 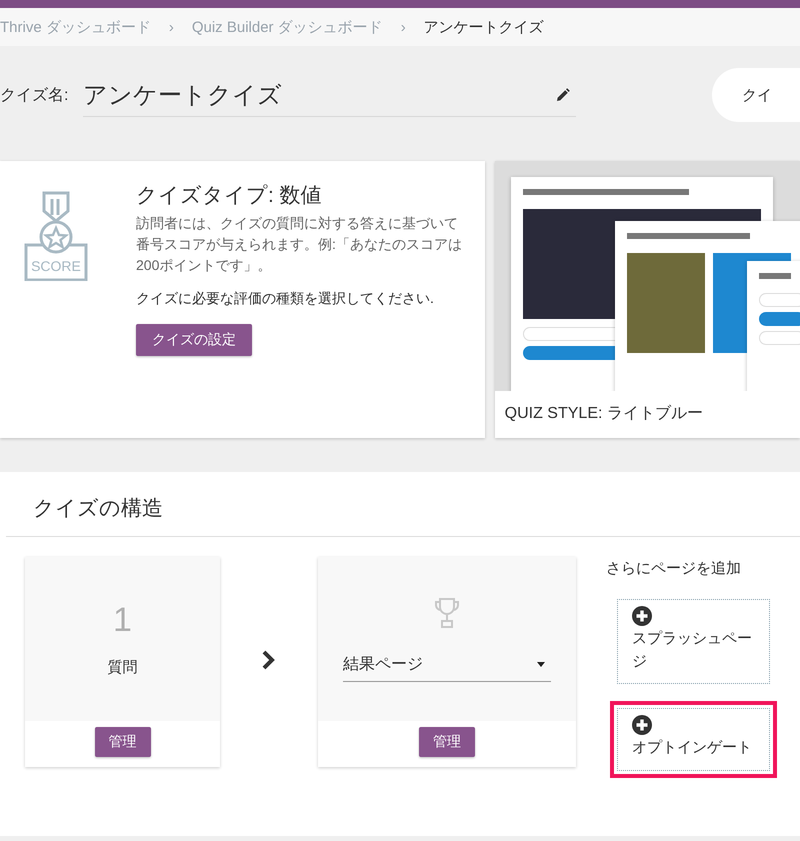 What do you see at coordinates (299, 244) in the screenshot?
I see `quiz-type-description: 訪問者には、クイズの質問に対する答えに基づいて番号スコアが与えられます。例:「あなたのスコアは200ポイントです」。` at bounding box center [299, 244].